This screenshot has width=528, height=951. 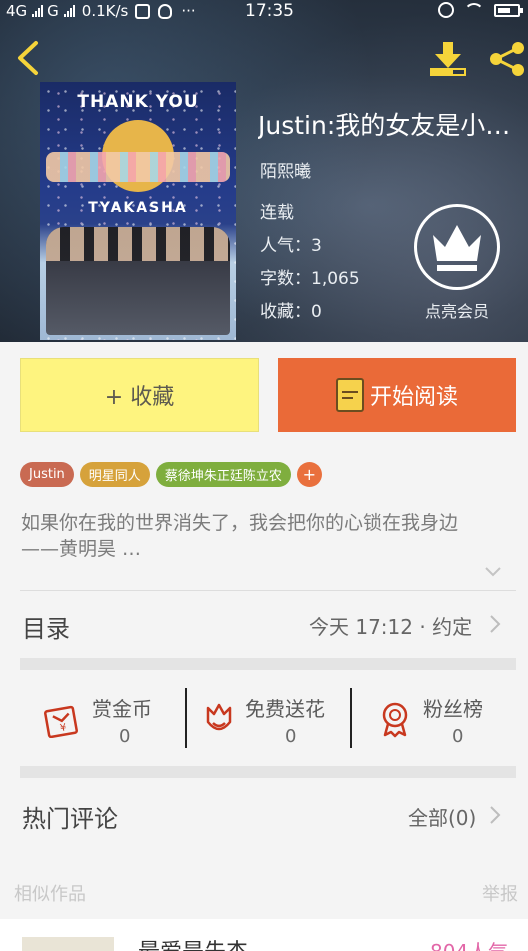 What do you see at coordinates (105, 11) in the screenshot?
I see `net-speed: 0.1K/s` at bounding box center [105, 11].